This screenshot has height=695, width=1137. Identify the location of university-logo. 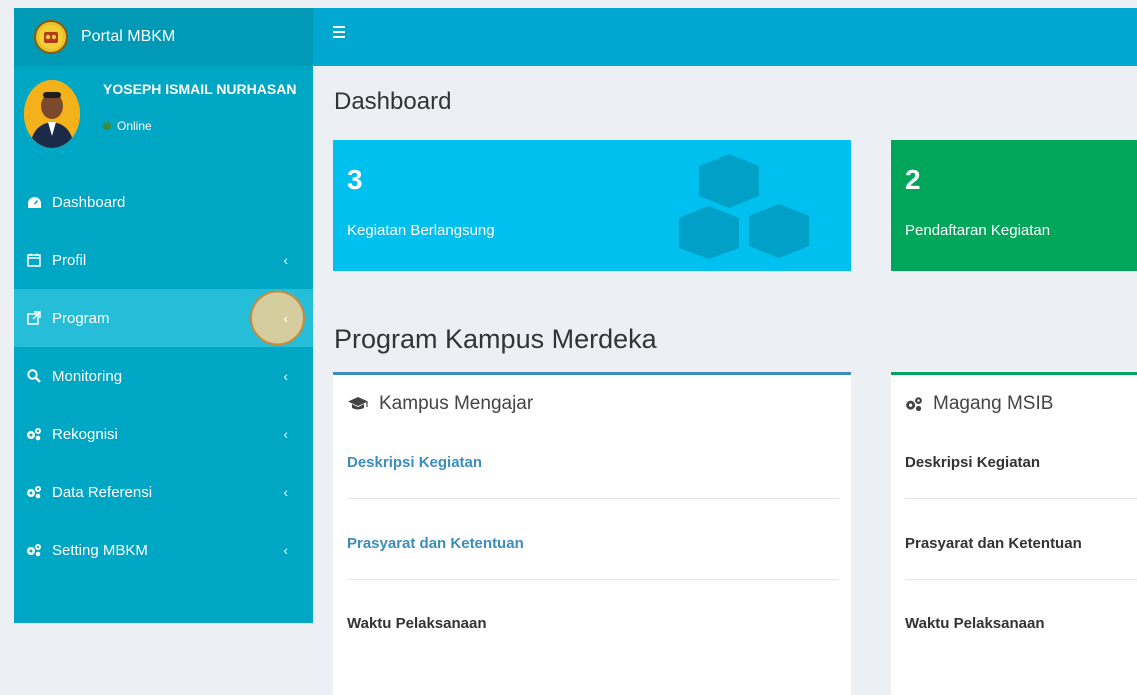
(51, 37).